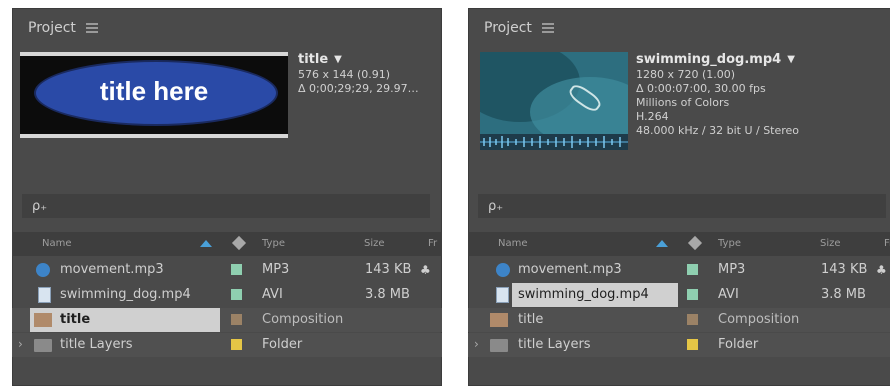  Describe the element at coordinates (652, 116) in the screenshot. I see `codec-text: H.264` at that location.